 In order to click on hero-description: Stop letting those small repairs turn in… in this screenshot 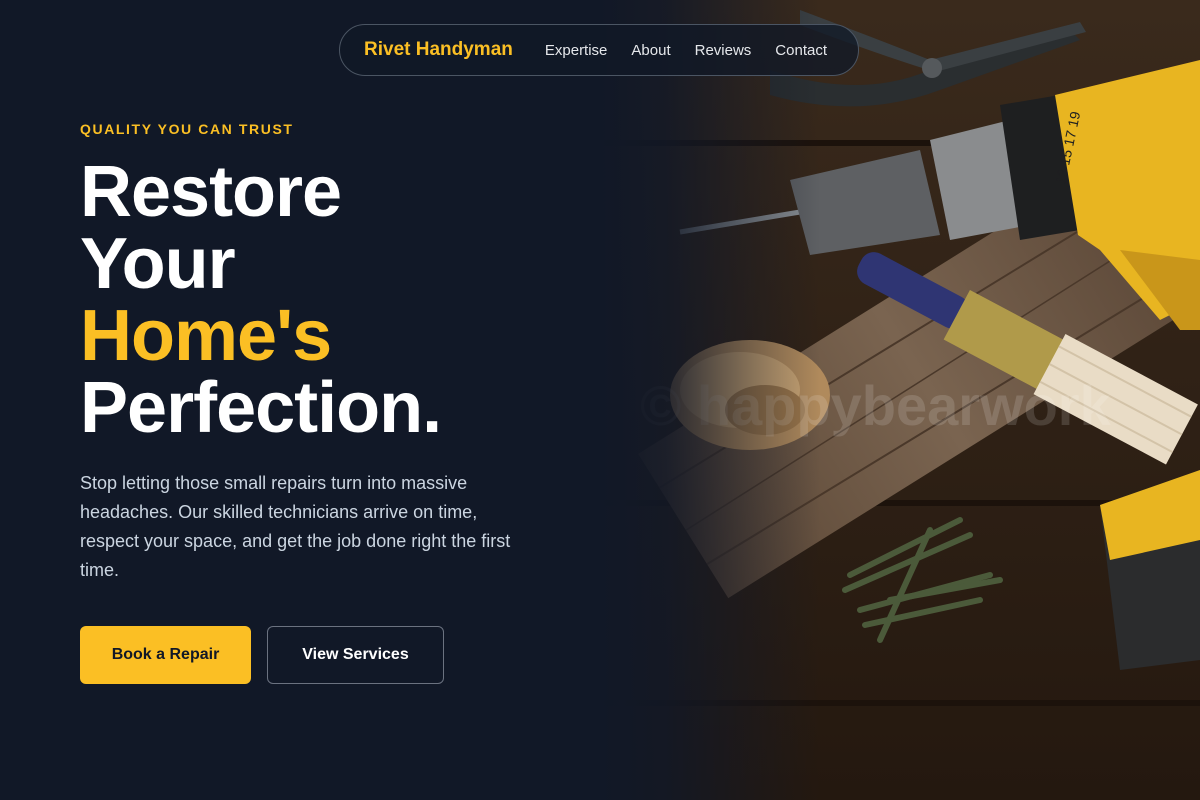, I will do `click(295, 526)`.